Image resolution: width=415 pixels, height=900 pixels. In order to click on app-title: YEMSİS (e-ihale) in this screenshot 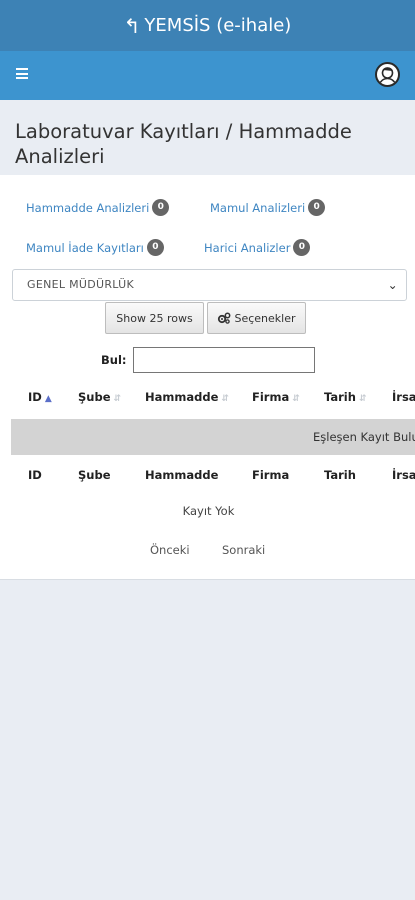, I will do `click(218, 25)`.